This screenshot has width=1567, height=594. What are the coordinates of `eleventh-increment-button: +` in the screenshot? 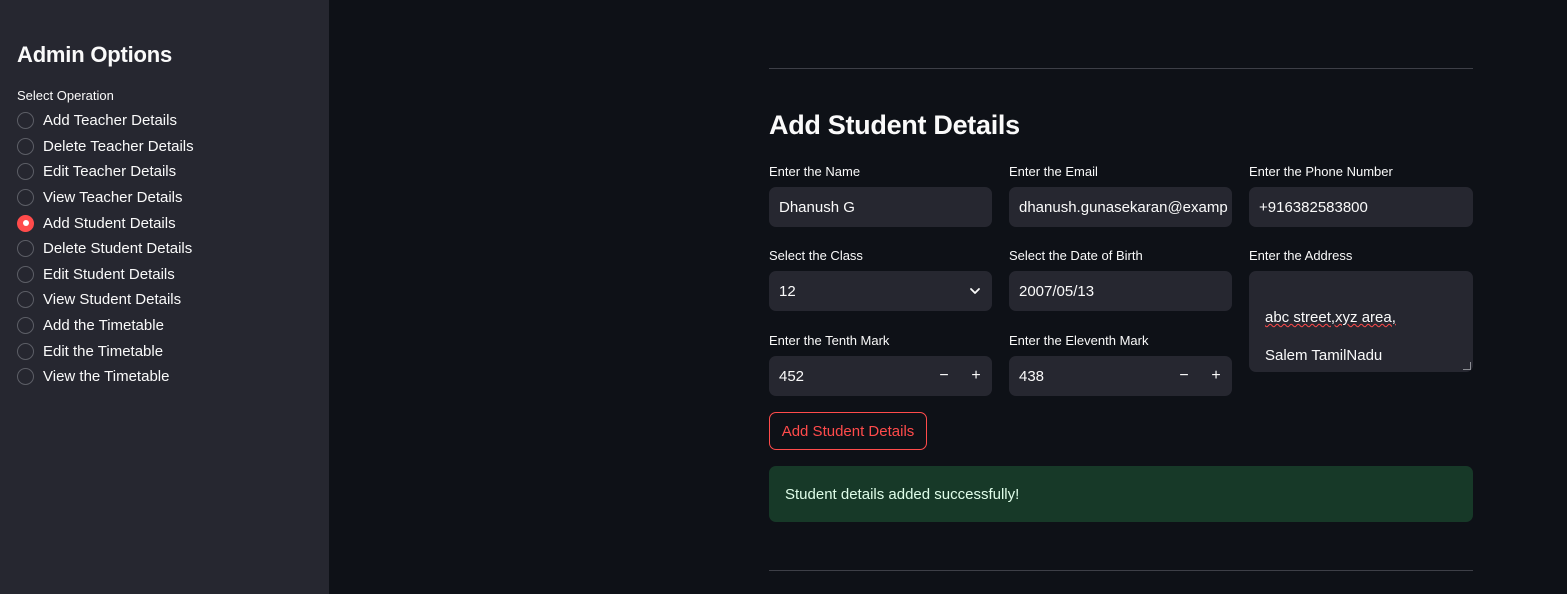 It's located at (1216, 376).